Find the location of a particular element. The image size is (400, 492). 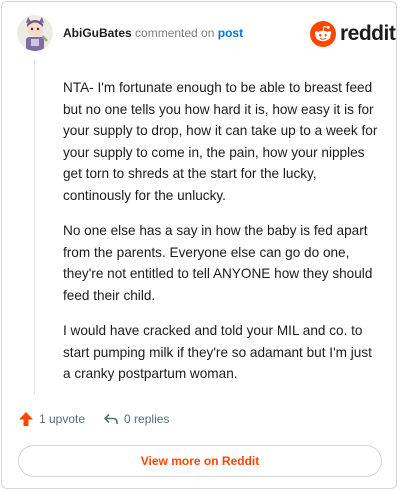

upvote-button: 1 upvote is located at coordinates (51, 419).